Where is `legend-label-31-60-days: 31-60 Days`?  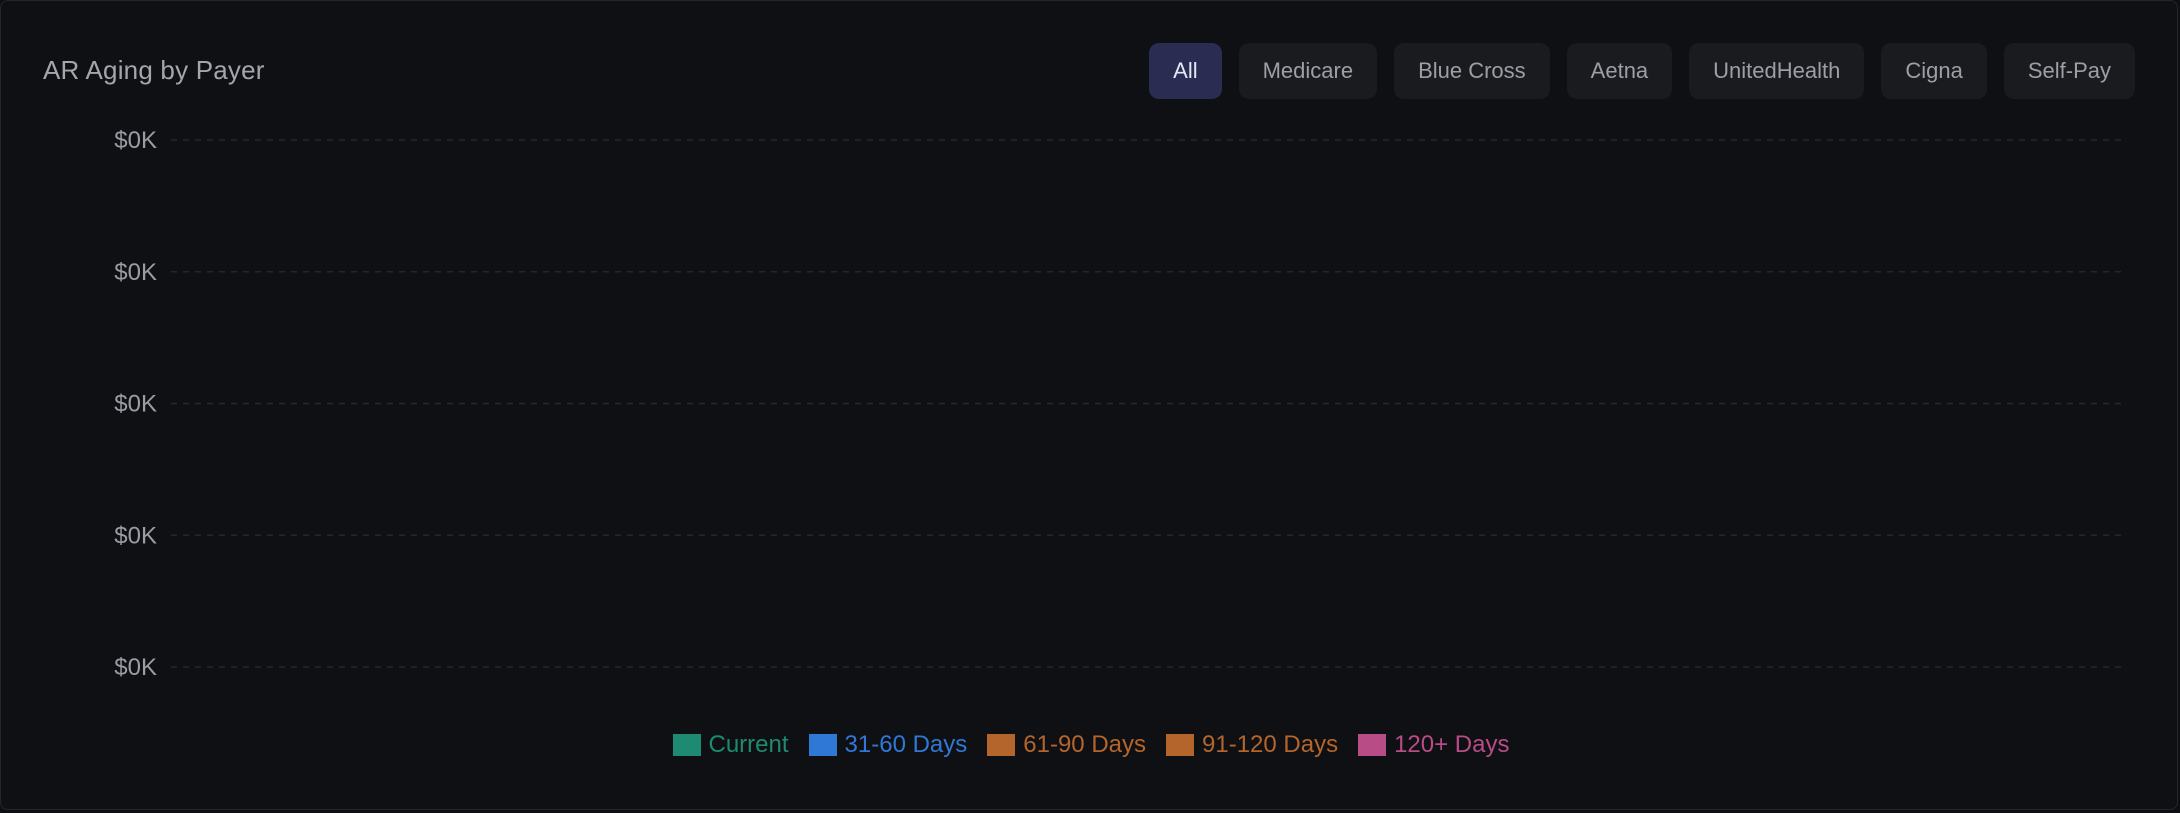
legend-label-31-60-days: 31-60 Days is located at coordinates (906, 744).